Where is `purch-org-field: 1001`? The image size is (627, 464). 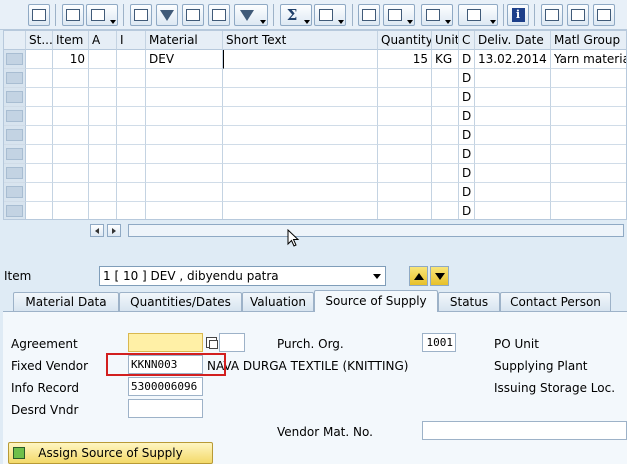
purch-org-field: 1001 is located at coordinates (439, 342).